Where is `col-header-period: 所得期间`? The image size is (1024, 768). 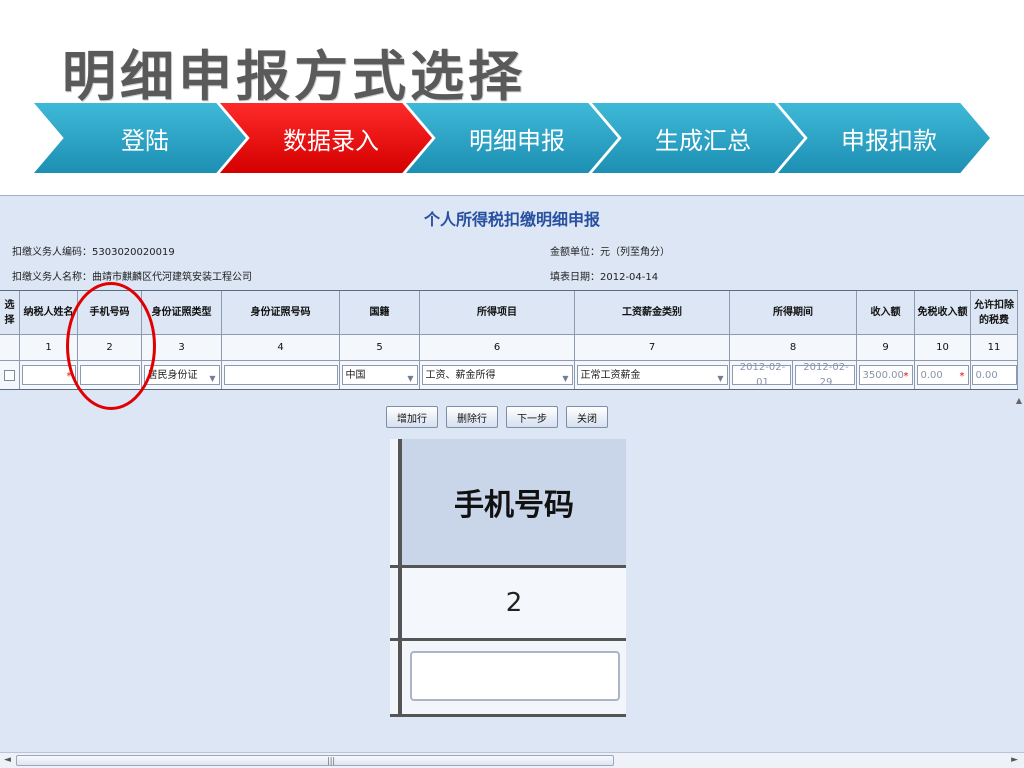
col-header-period: 所得期间 is located at coordinates (793, 313).